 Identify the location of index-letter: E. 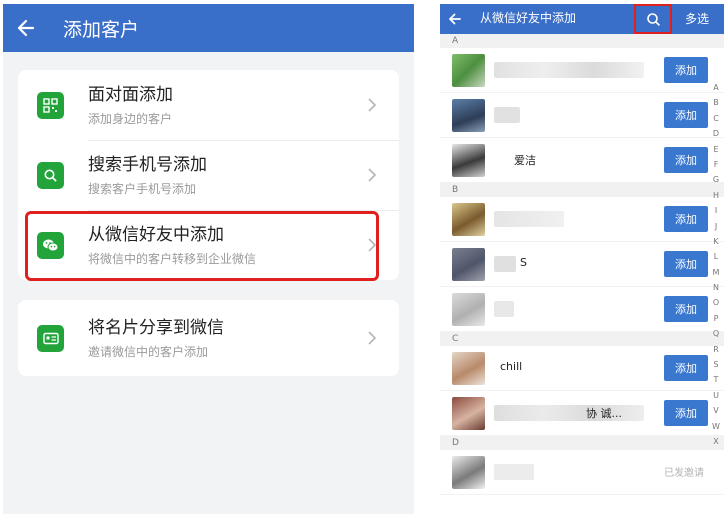
(716, 149).